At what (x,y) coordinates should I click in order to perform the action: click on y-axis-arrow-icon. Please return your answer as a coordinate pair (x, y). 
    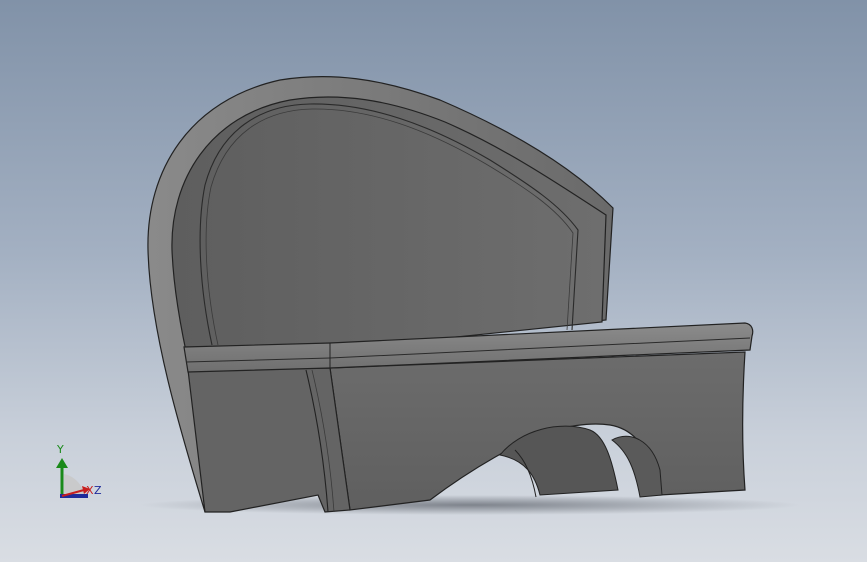
    Looking at the image, I should click on (62, 463).